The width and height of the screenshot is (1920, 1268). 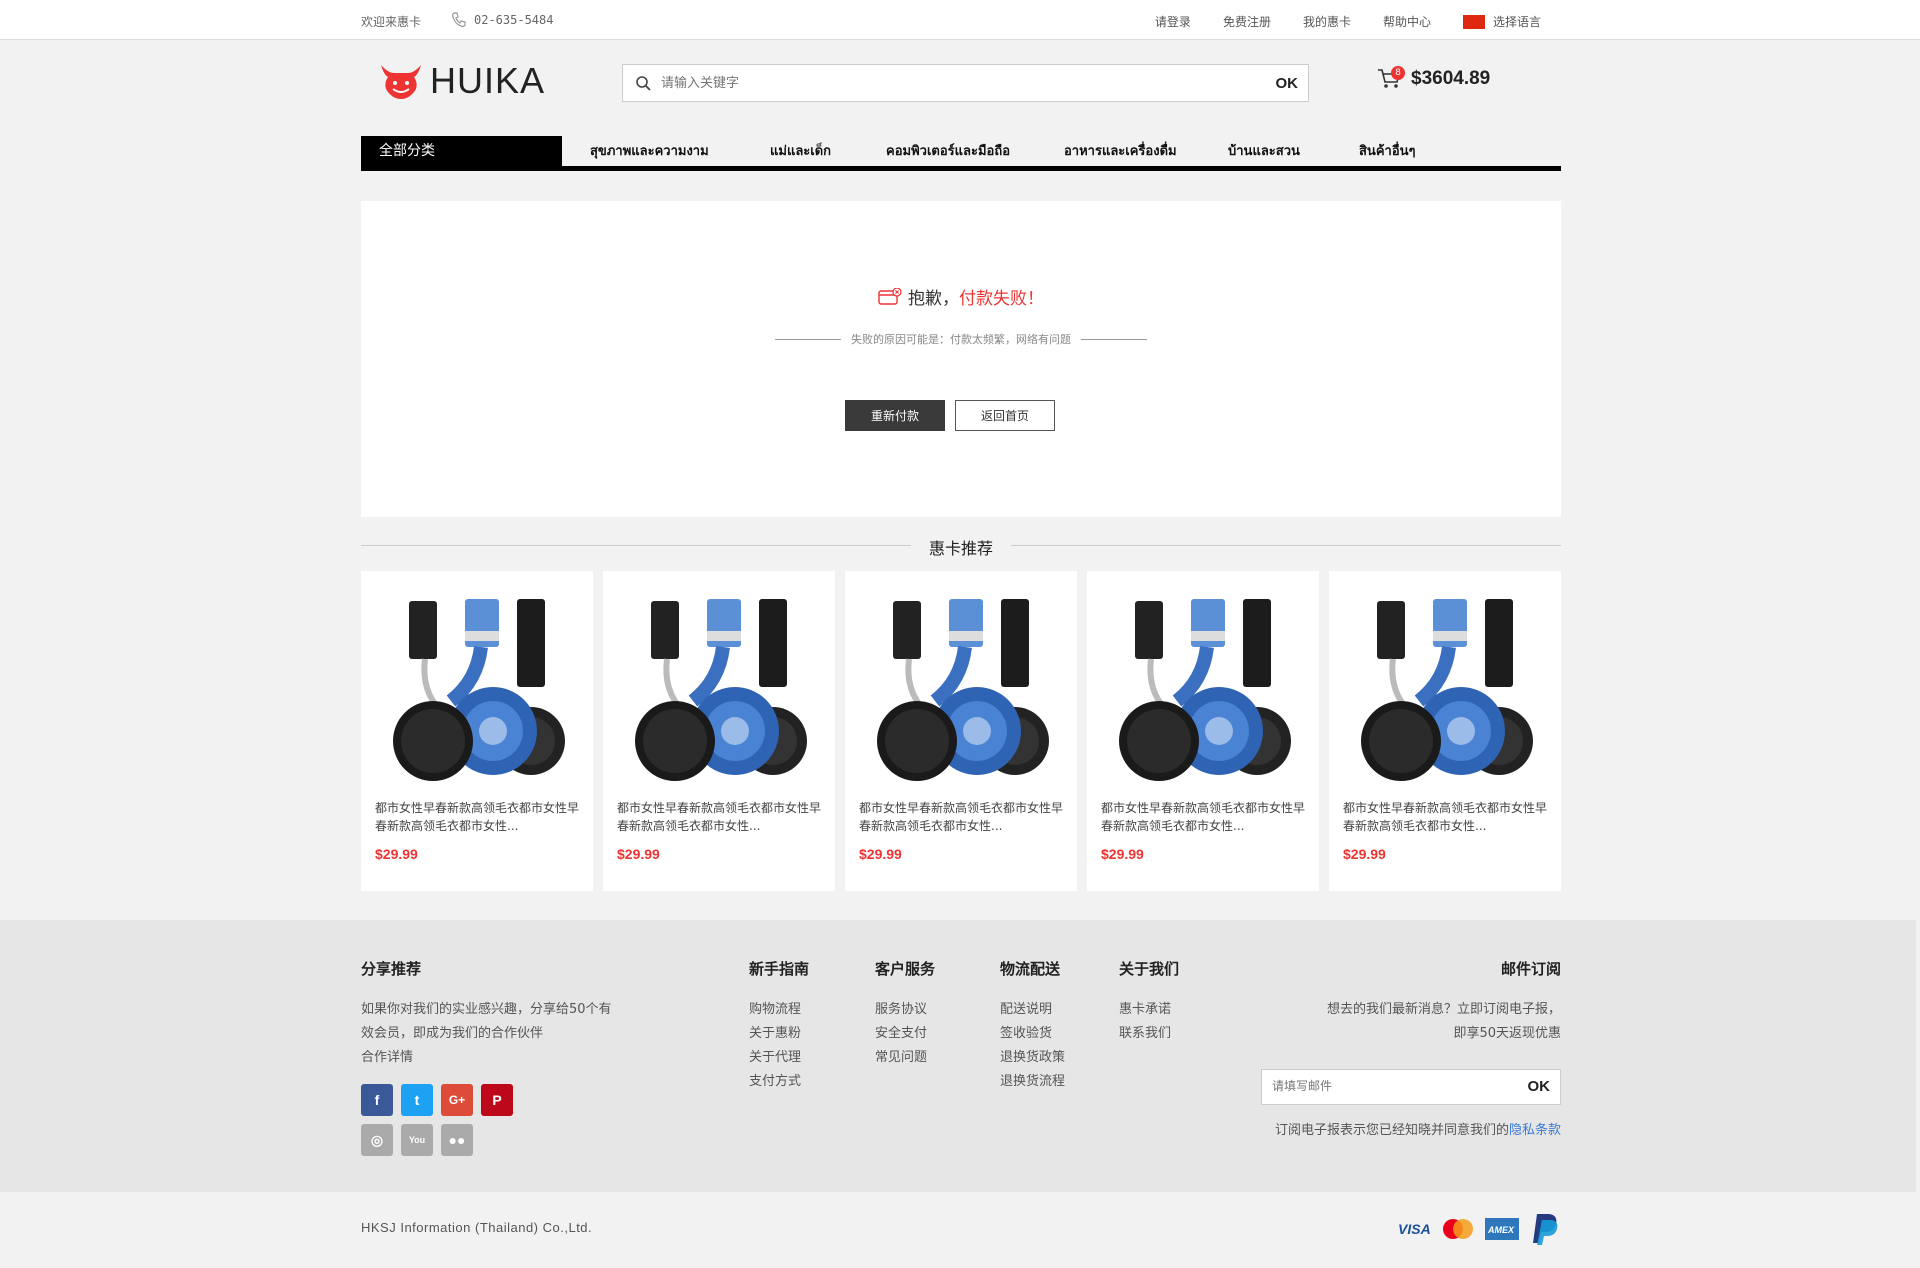 I want to click on footer-link: 退换货流程, so click(x=1032, y=1082).